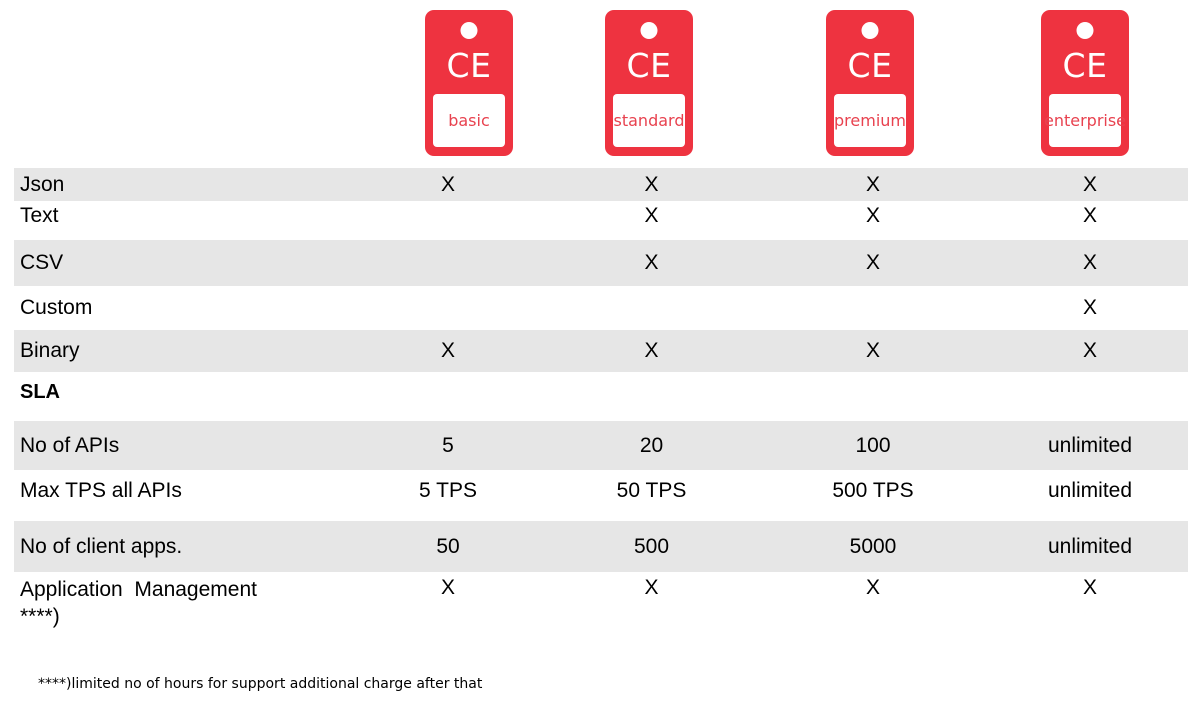 Image resolution: width=1200 pixels, height=704 pixels. I want to click on row-label: Custom, so click(56, 307).